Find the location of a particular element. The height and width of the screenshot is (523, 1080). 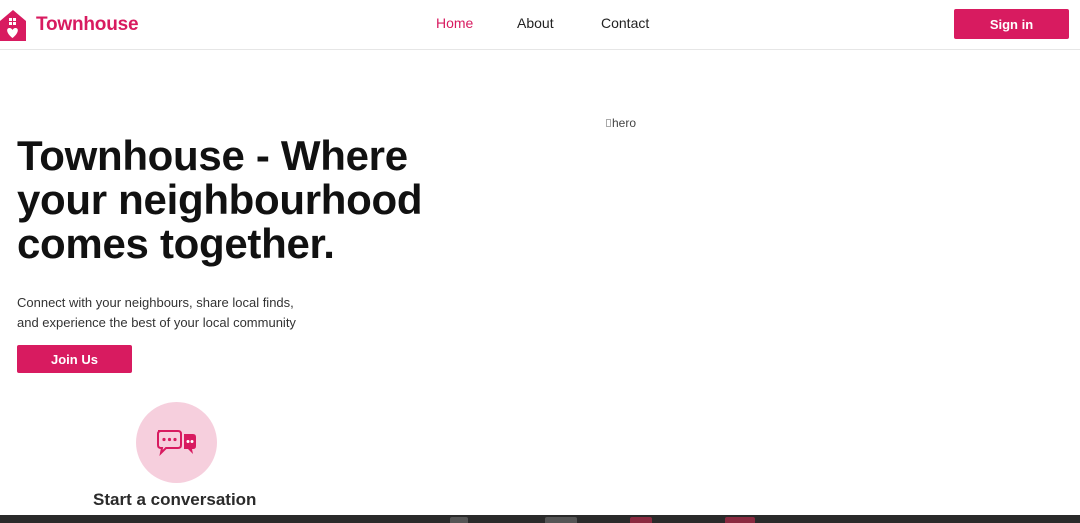

chat-bubbles-icon is located at coordinates (176, 442).